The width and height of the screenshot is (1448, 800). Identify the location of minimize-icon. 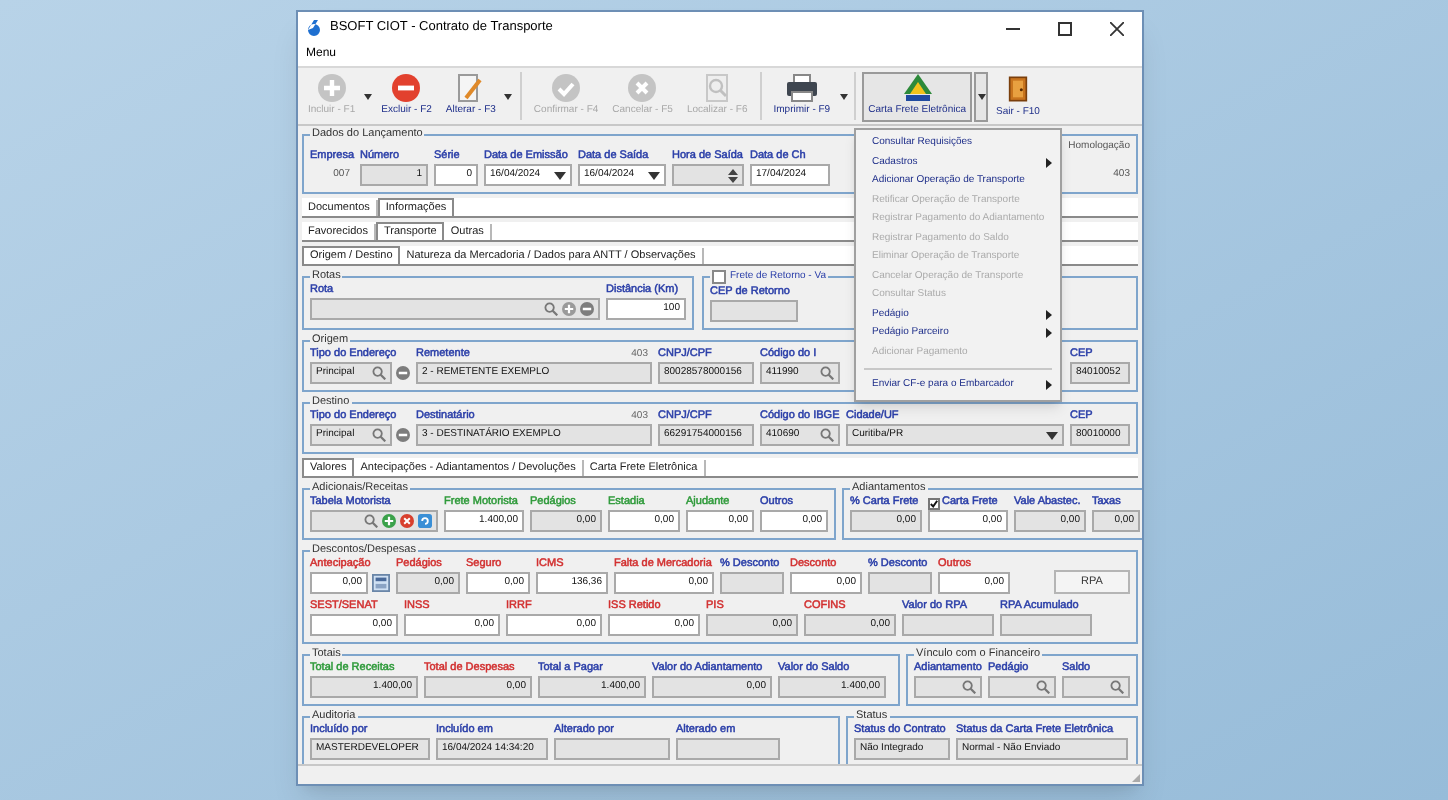
(1012, 28).